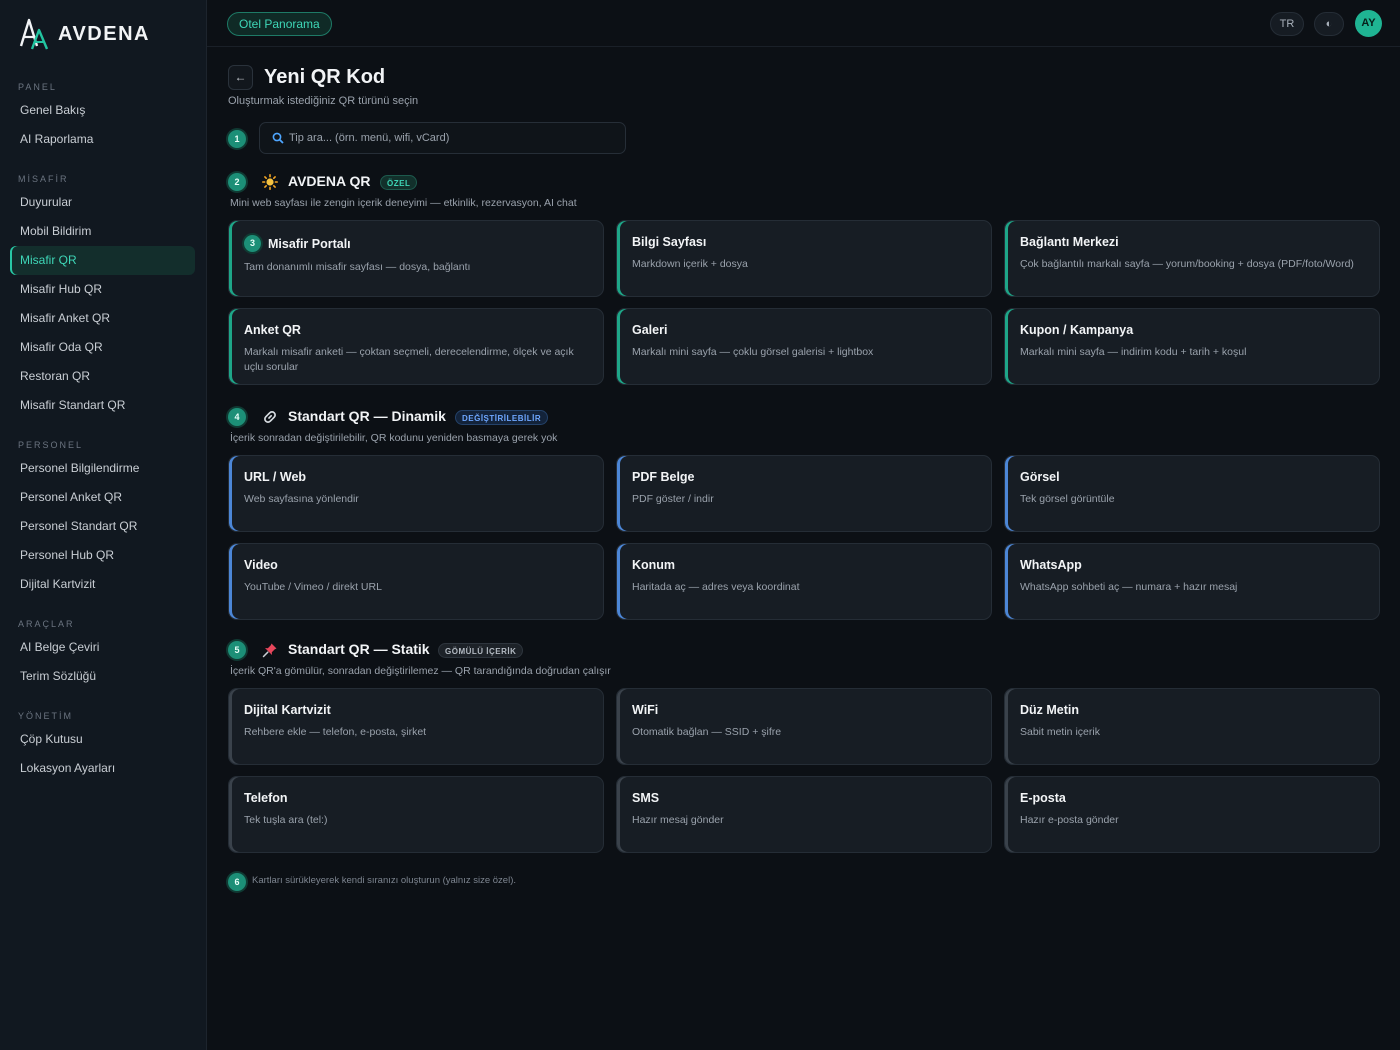  I want to click on card-title: WhatsApp, so click(1051, 565).